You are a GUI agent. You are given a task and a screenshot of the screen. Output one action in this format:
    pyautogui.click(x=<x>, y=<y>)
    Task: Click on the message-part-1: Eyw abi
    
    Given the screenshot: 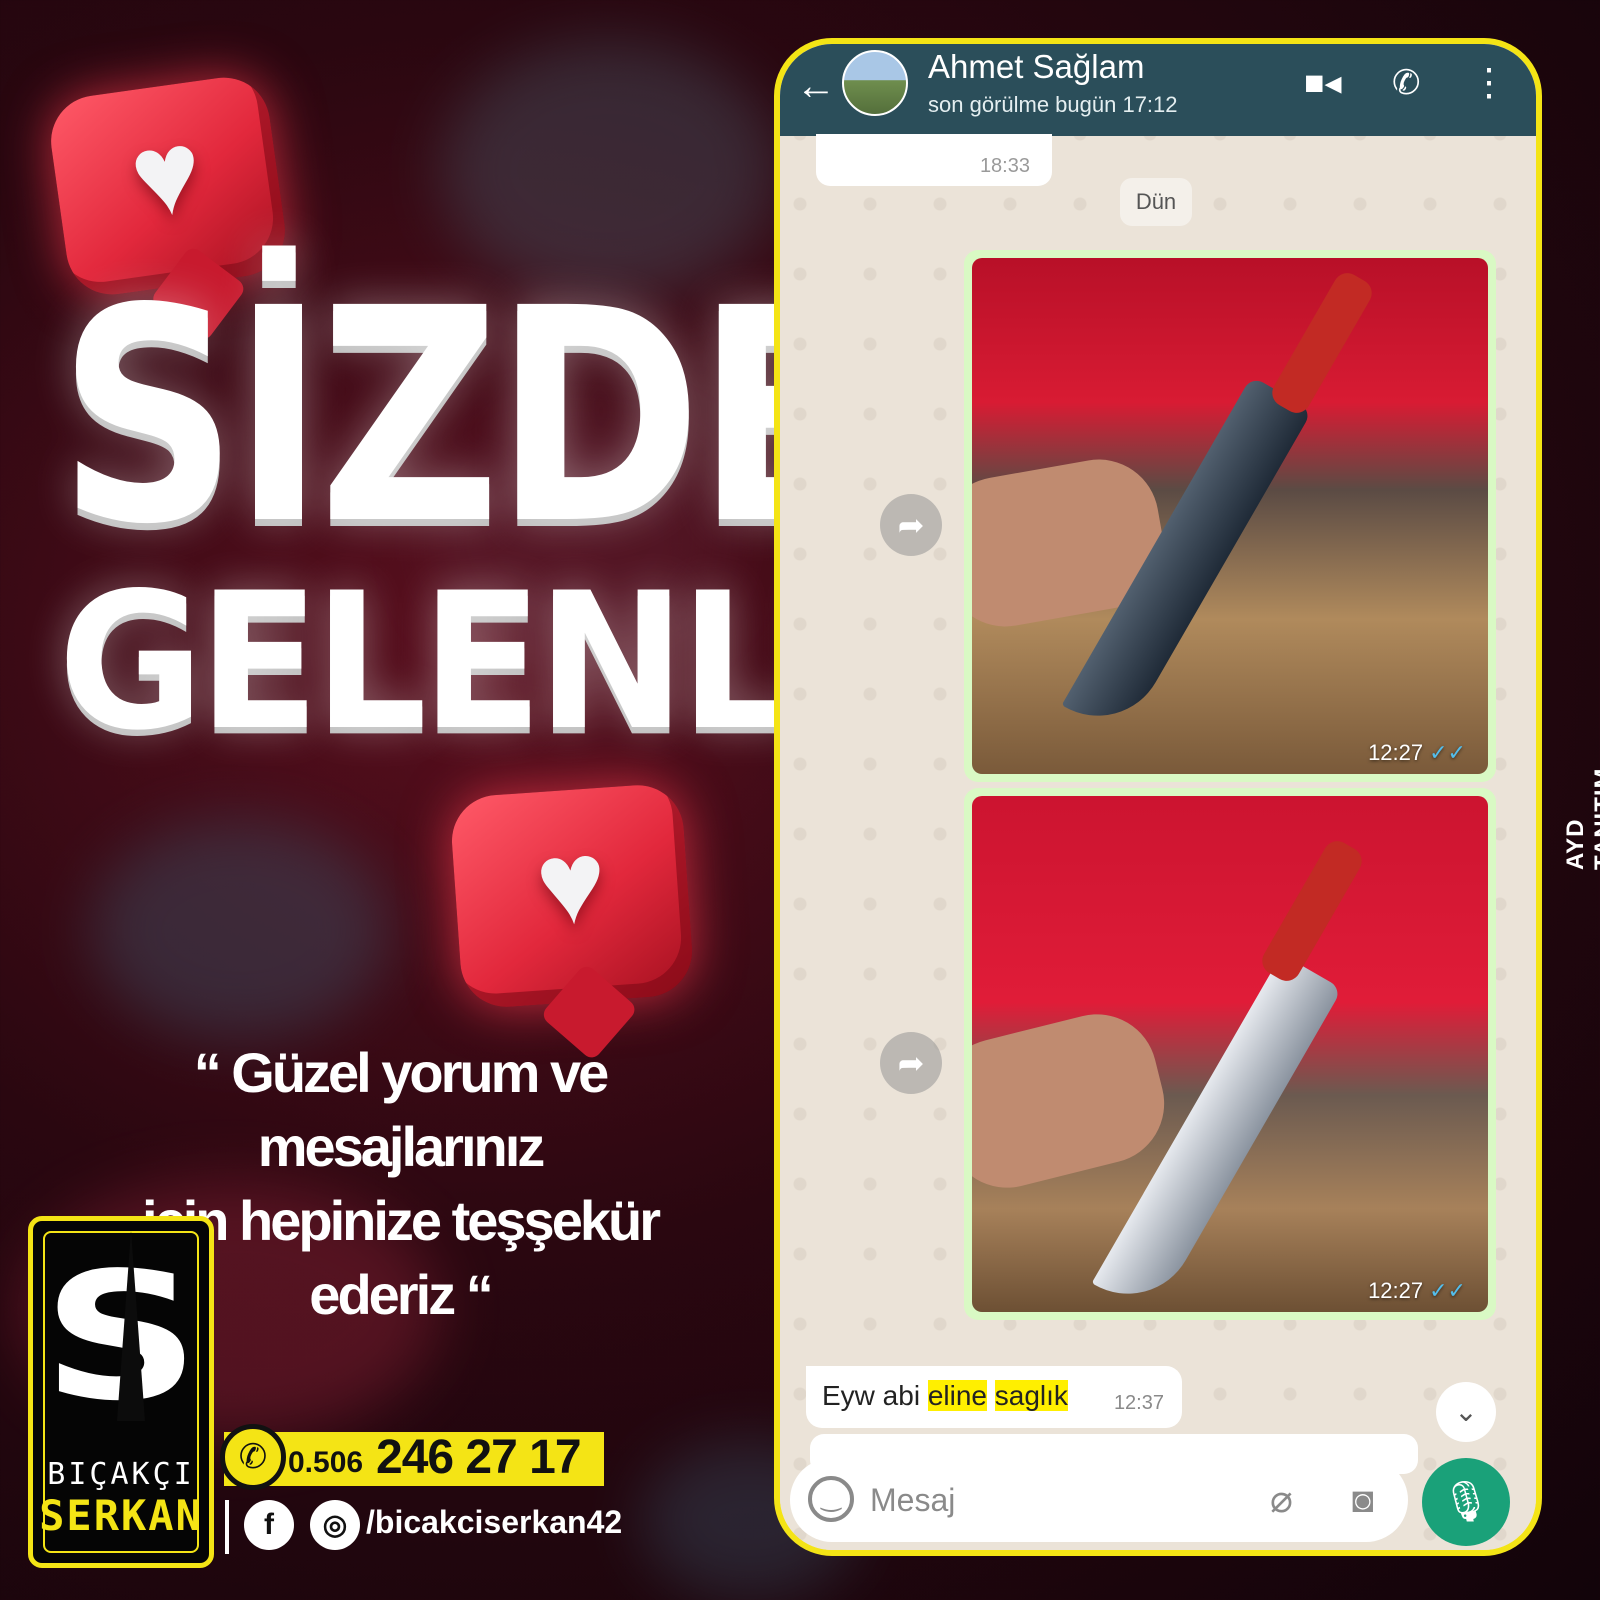 What is the action you would take?
    pyautogui.click(x=875, y=1395)
    